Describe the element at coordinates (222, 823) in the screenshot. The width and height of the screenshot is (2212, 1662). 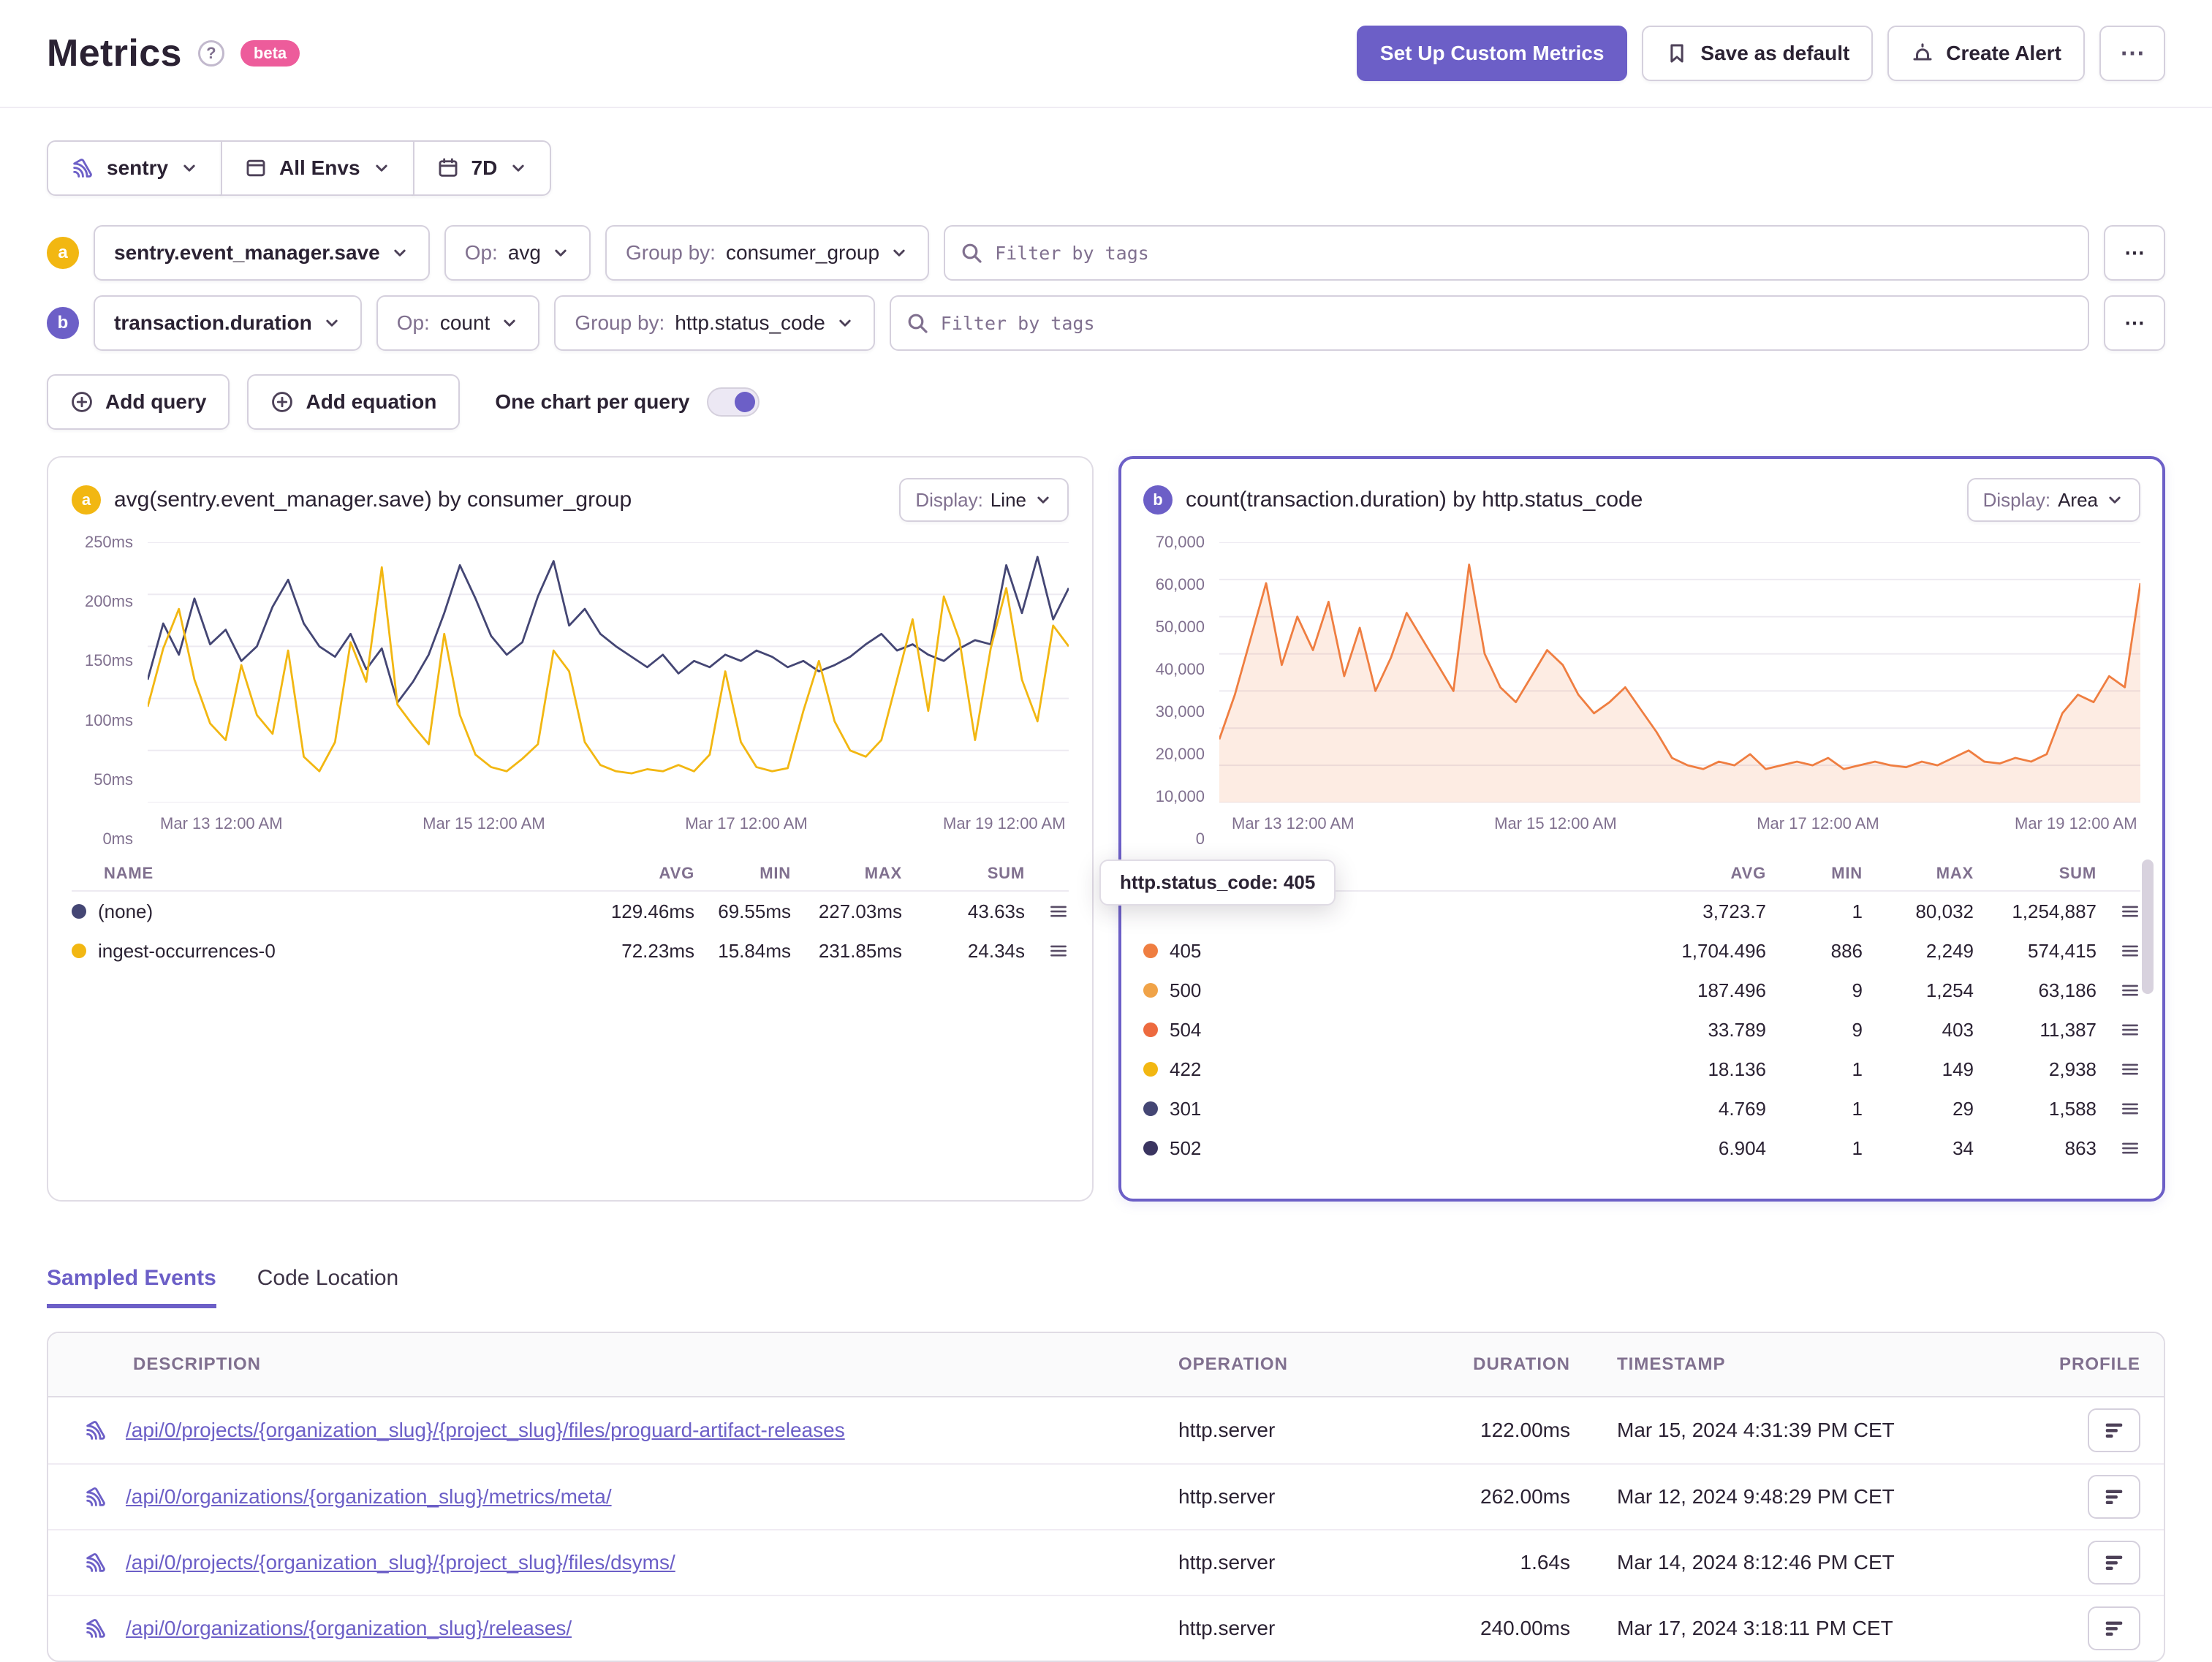
I see `x-axis-label: Mar 13 12:00 AM` at that location.